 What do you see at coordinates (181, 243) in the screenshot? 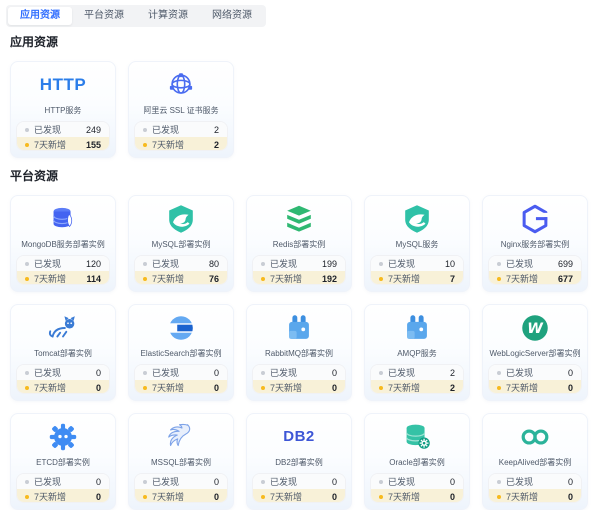
I see `resource-card: MySQL部署实例 已发现 80 7天新增 76` at bounding box center [181, 243].